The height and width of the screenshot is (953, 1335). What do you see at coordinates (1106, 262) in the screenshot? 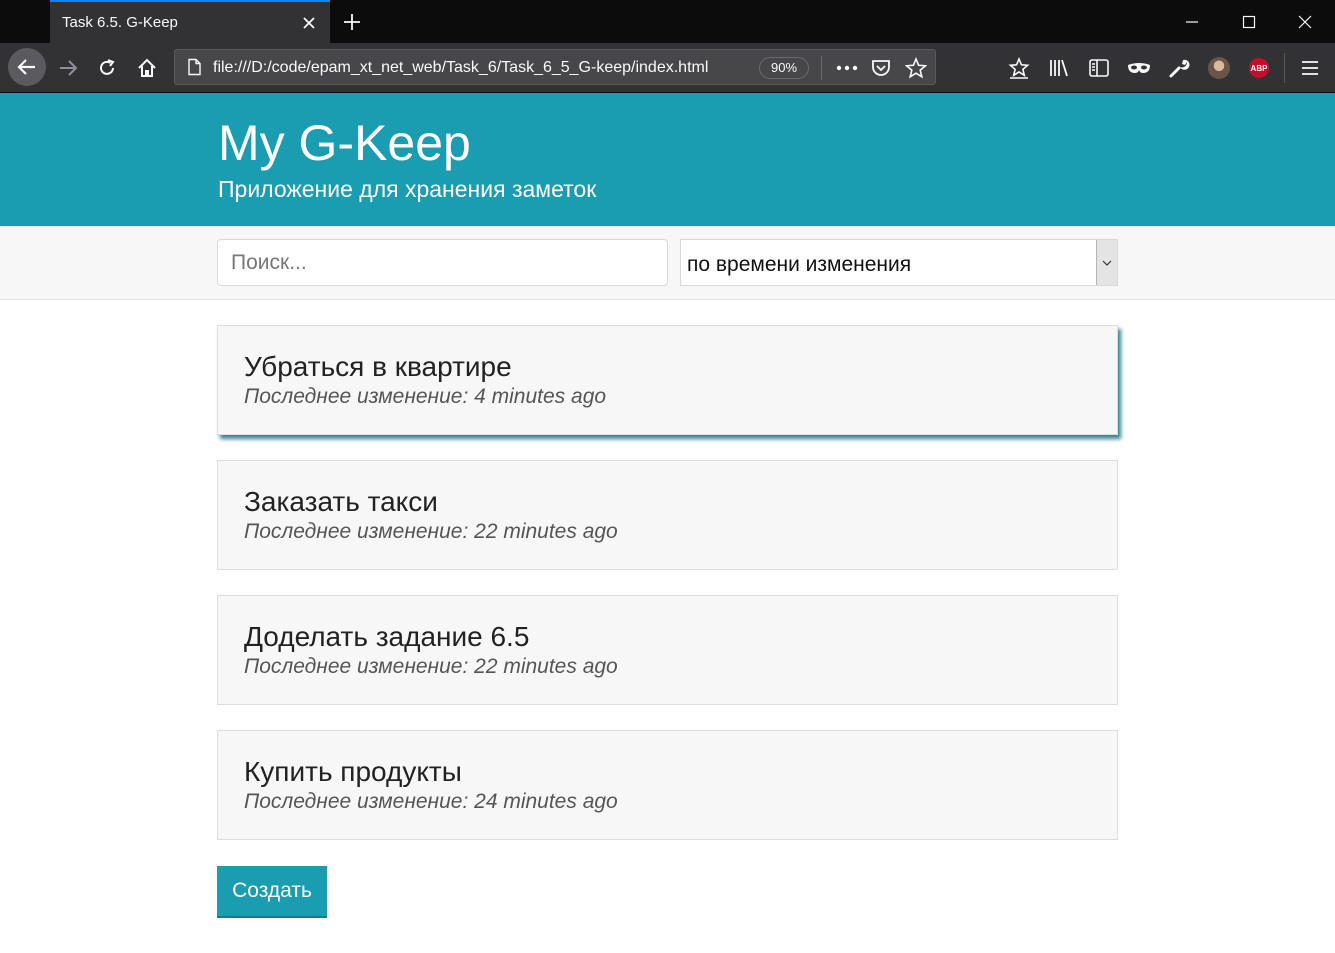
I see `chevron-down-icon` at bounding box center [1106, 262].